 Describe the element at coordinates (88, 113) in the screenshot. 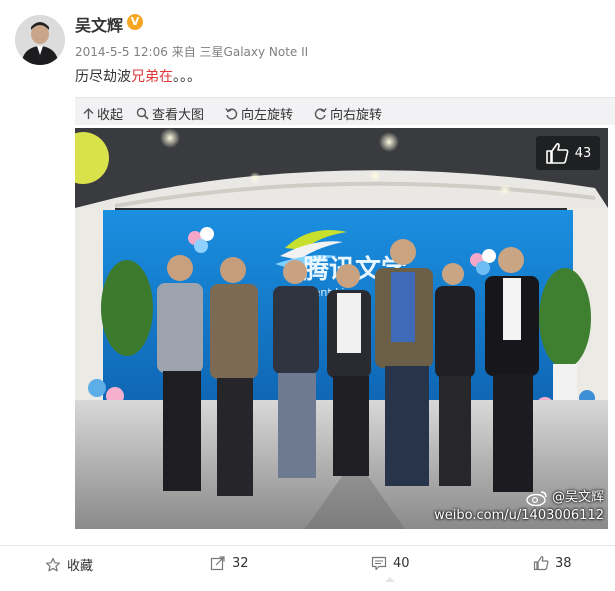

I see `arrow-up-icon` at that location.